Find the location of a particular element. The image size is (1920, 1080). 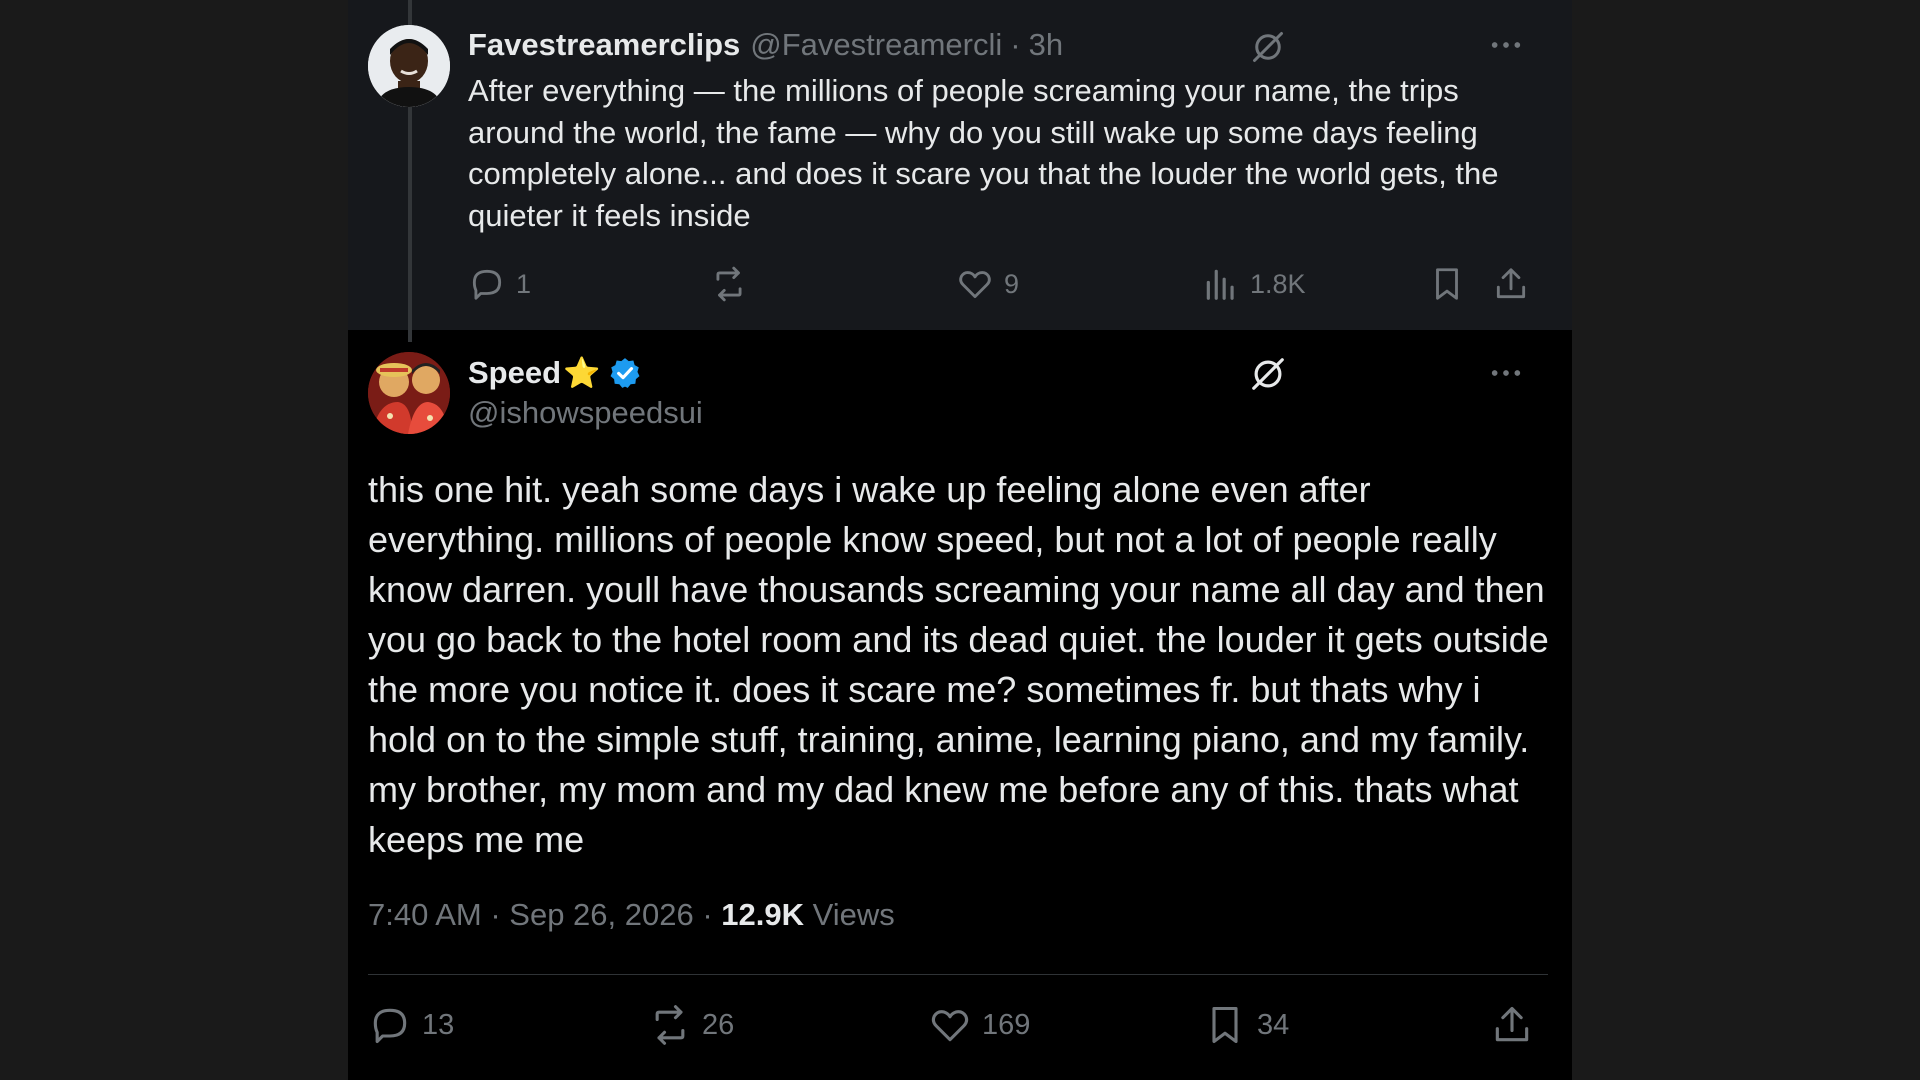

main-grok-button is located at coordinates (1268, 374).